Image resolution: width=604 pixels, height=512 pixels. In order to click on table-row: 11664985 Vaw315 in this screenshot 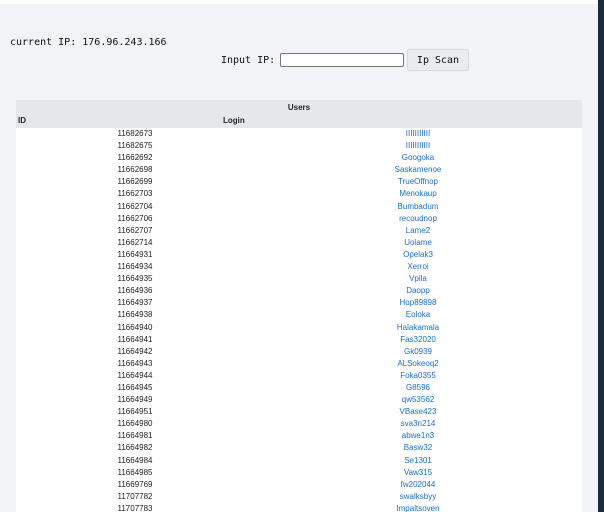, I will do `click(299, 473)`.